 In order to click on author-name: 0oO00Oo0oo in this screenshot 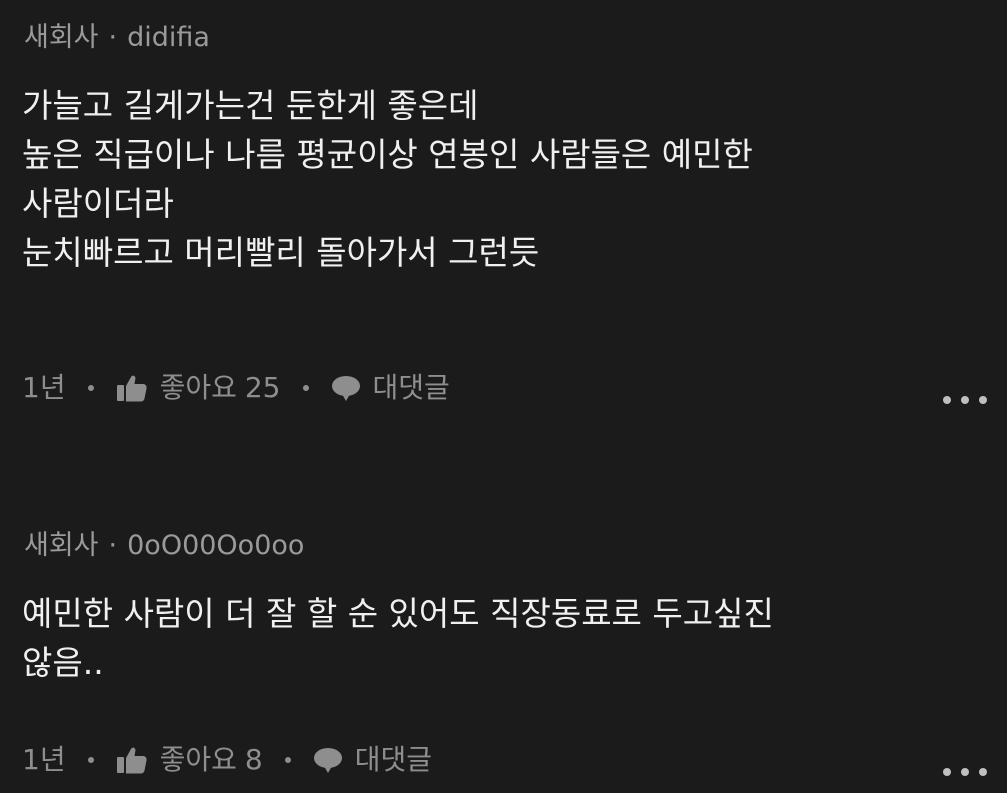, I will do `click(215, 545)`.